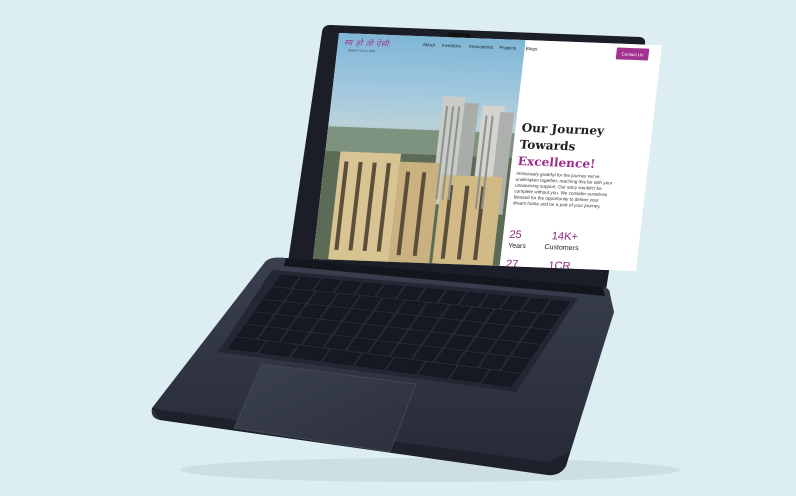 This screenshot has width=796, height=496. Describe the element at coordinates (481, 47) in the screenshot. I see `nav-link-innovations: Innovations` at that location.